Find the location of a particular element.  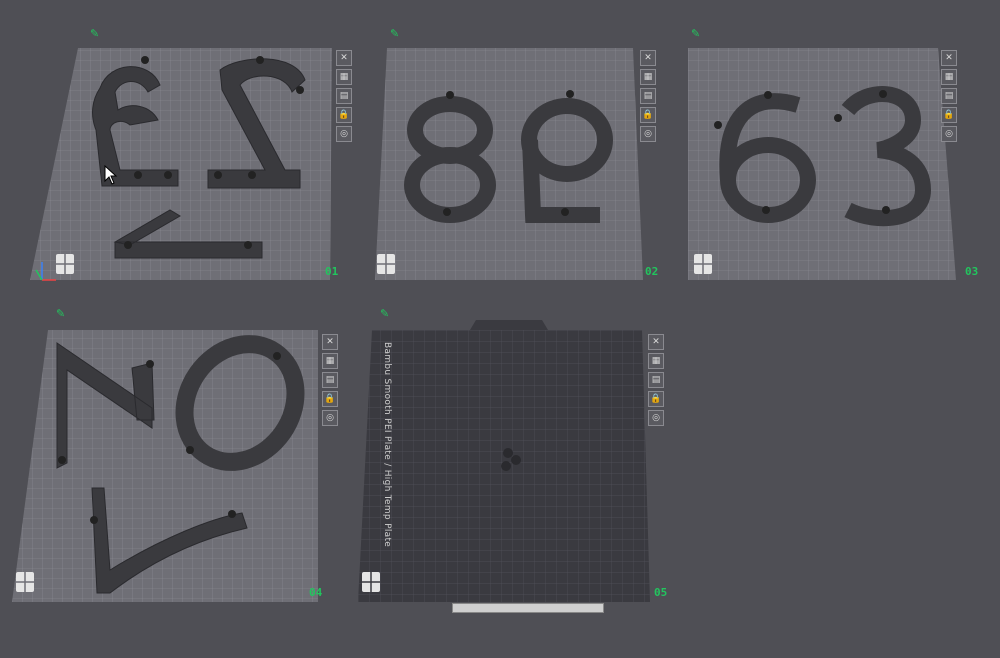

plate-02: ✎ ✕ ▦ ▤ 🔒 ◎ 02 is located at coordinates (525, 159).